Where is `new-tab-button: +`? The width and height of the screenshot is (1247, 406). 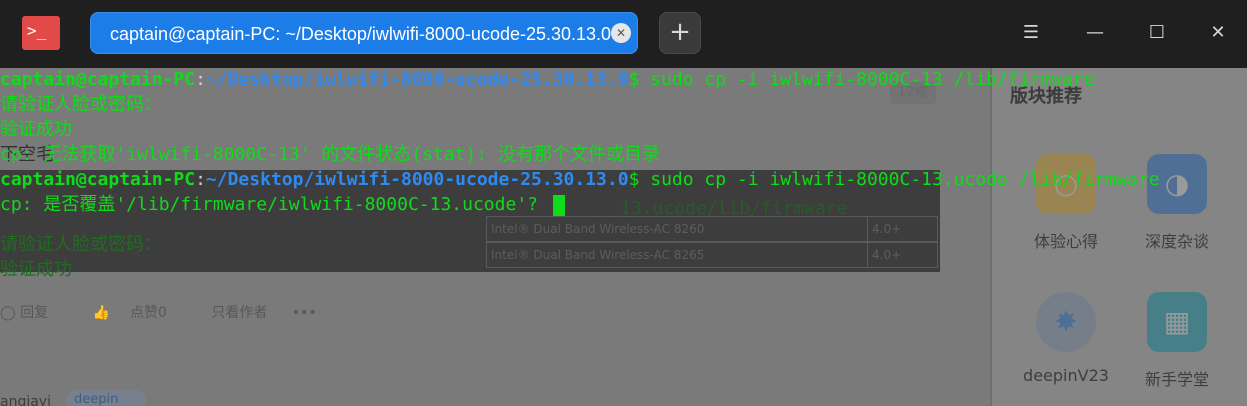 new-tab-button: + is located at coordinates (680, 33).